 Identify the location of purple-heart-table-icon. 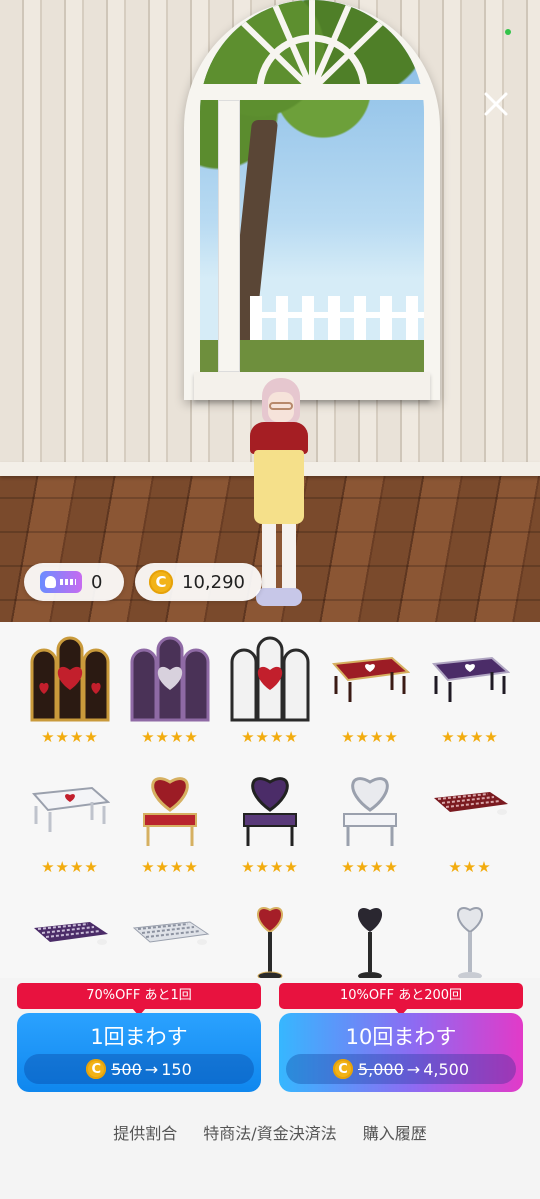
(470, 679).